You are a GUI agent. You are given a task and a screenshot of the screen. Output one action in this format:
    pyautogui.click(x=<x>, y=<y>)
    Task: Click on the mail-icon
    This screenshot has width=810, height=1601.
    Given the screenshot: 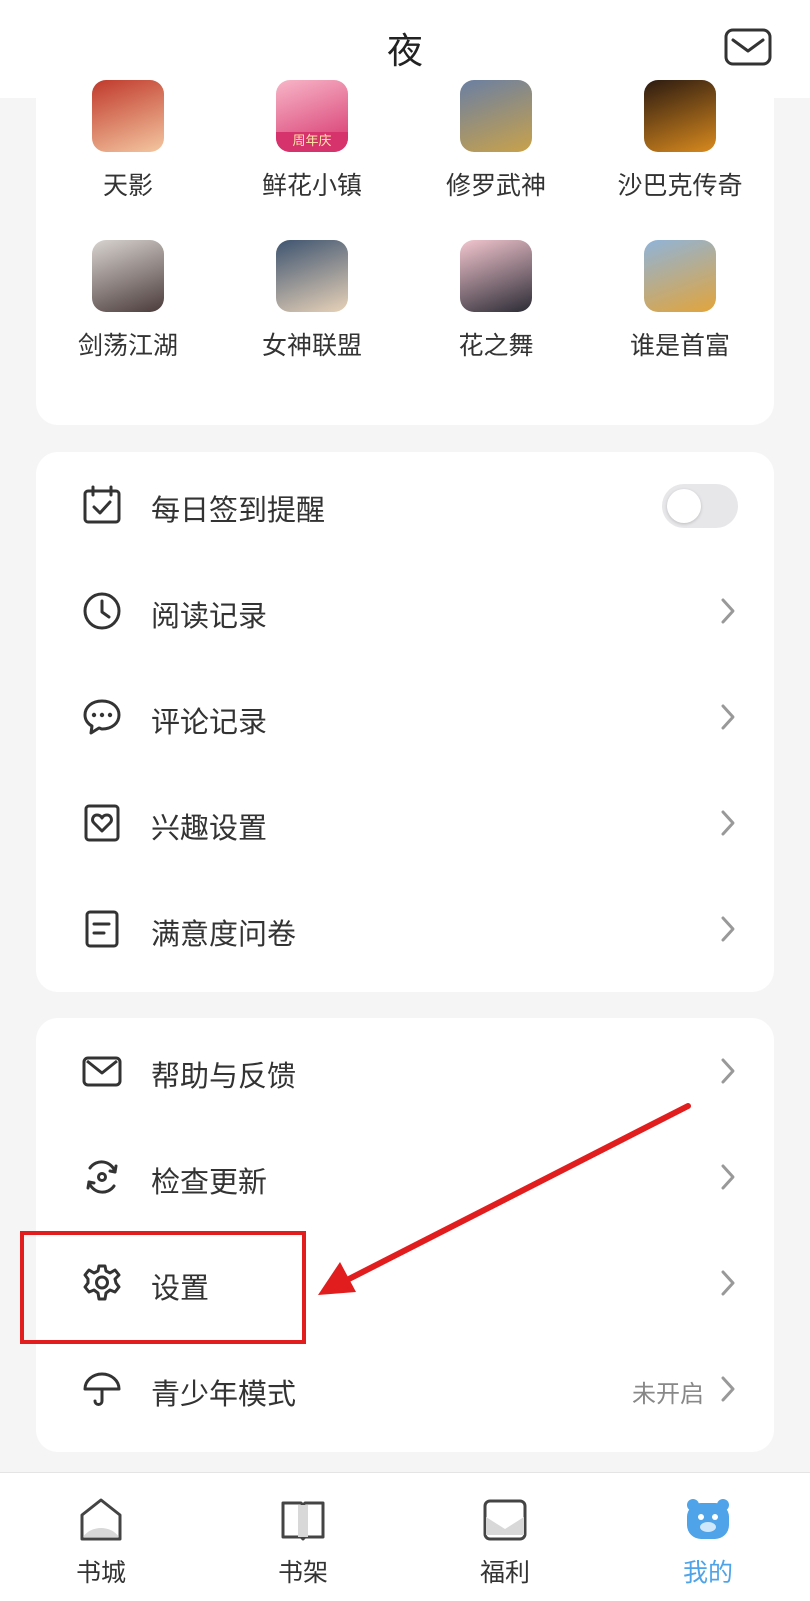 What is the action you would take?
    pyautogui.click(x=102, y=1071)
    